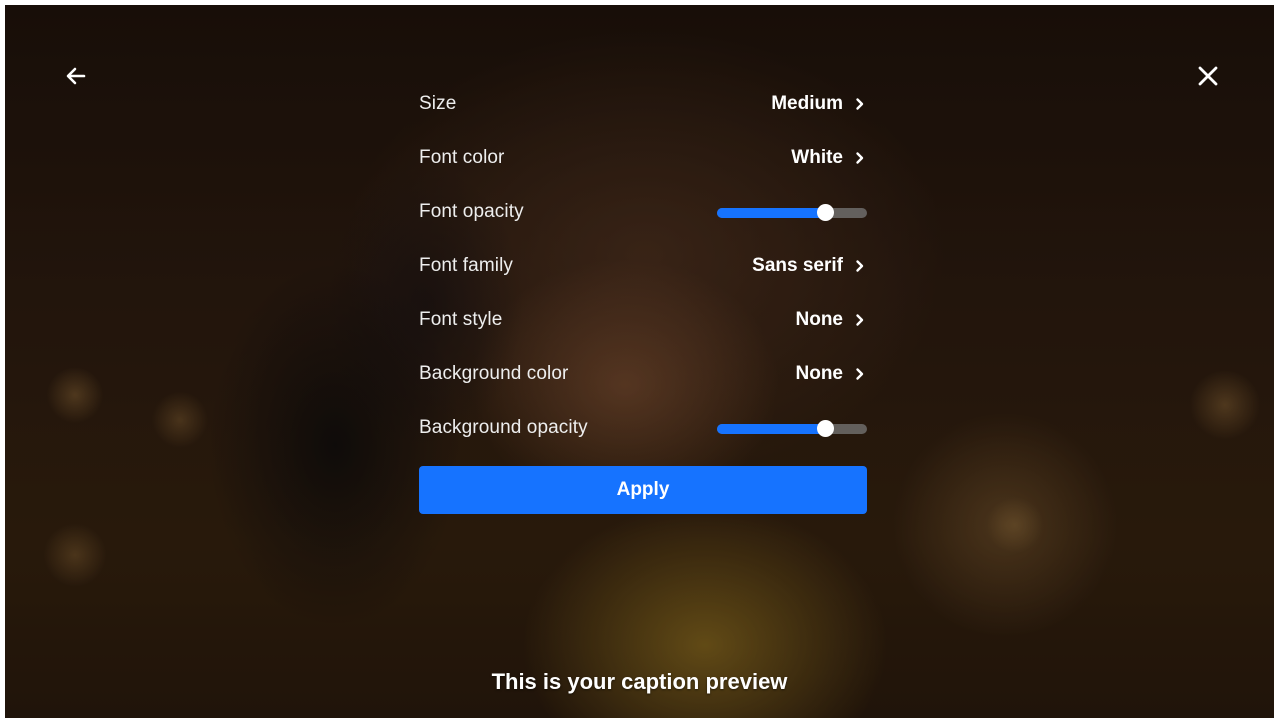 Image resolution: width=1279 pixels, height=718 pixels. Describe the element at coordinates (643, 266) in the screenshot. I see `setting-font-family: Font family Sans serif` at that location.